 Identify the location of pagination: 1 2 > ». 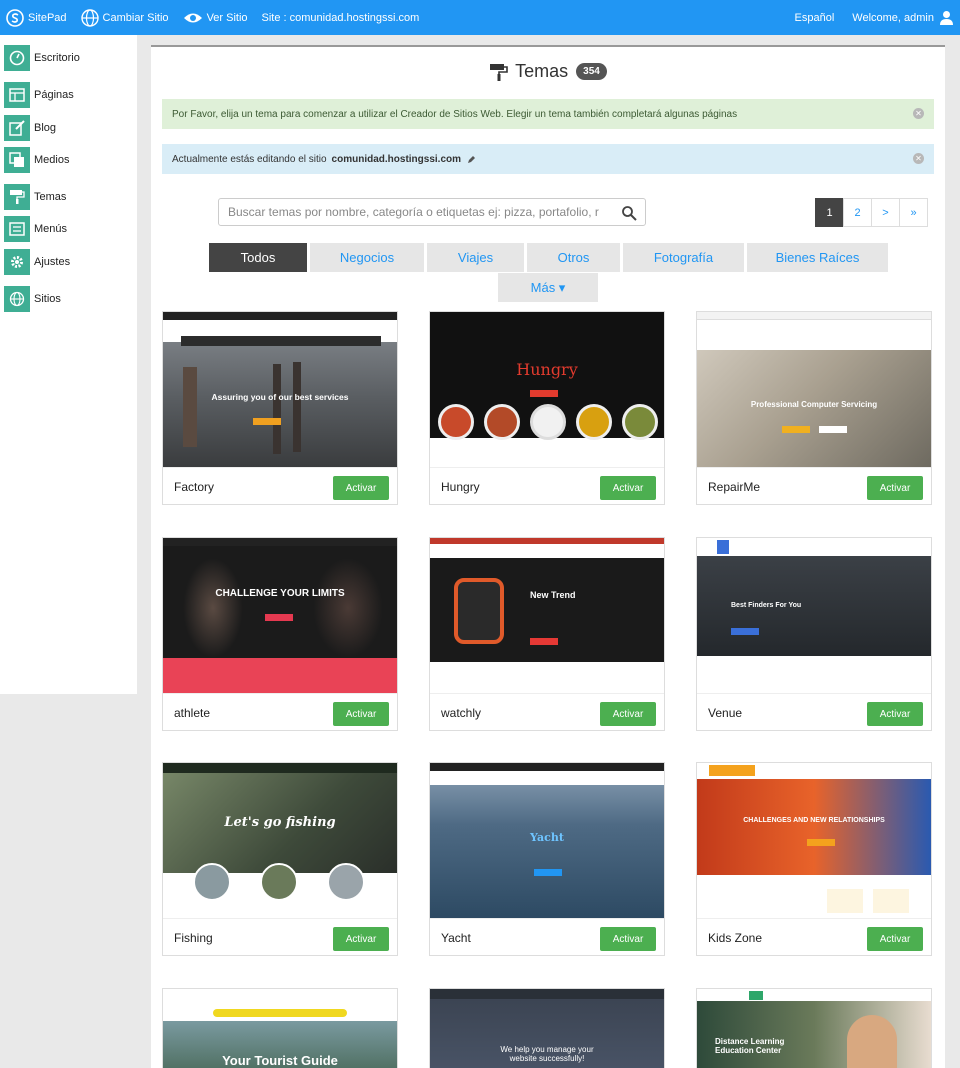
(871, 212).